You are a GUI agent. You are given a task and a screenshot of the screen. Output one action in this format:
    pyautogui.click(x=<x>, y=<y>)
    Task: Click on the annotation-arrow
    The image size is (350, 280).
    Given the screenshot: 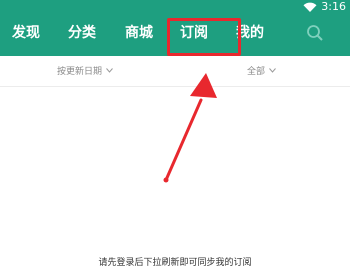 What is the action you would take?
    pyautogui.click(x=190, y=128)
    